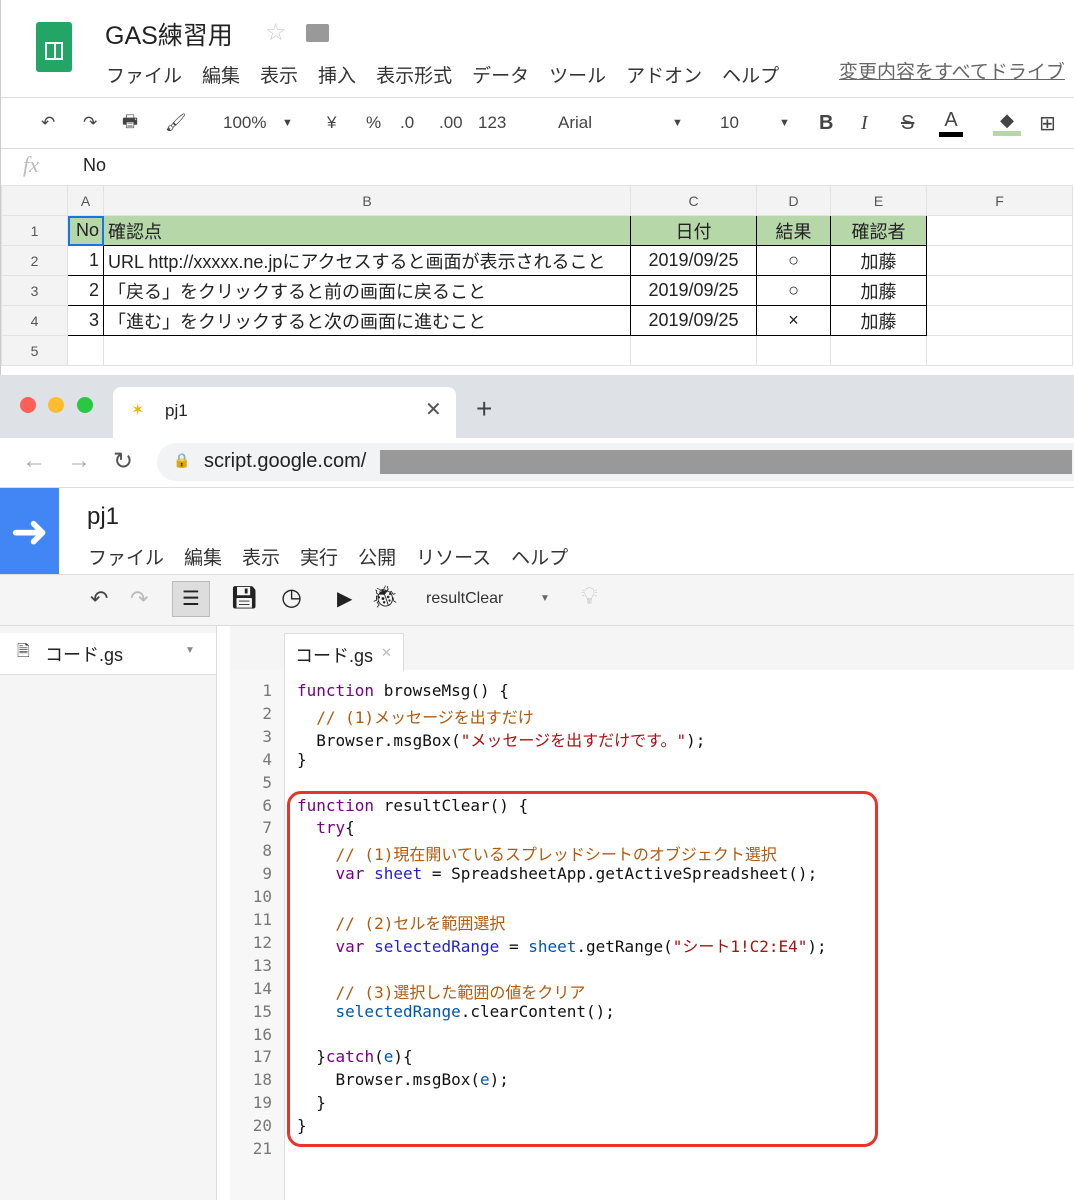  What do you see at coordinates (367, 320) in the screenshot?
I see `cell: 「進む」をクリックすると次の画面に進むこと` at bounding box center [367, 320].